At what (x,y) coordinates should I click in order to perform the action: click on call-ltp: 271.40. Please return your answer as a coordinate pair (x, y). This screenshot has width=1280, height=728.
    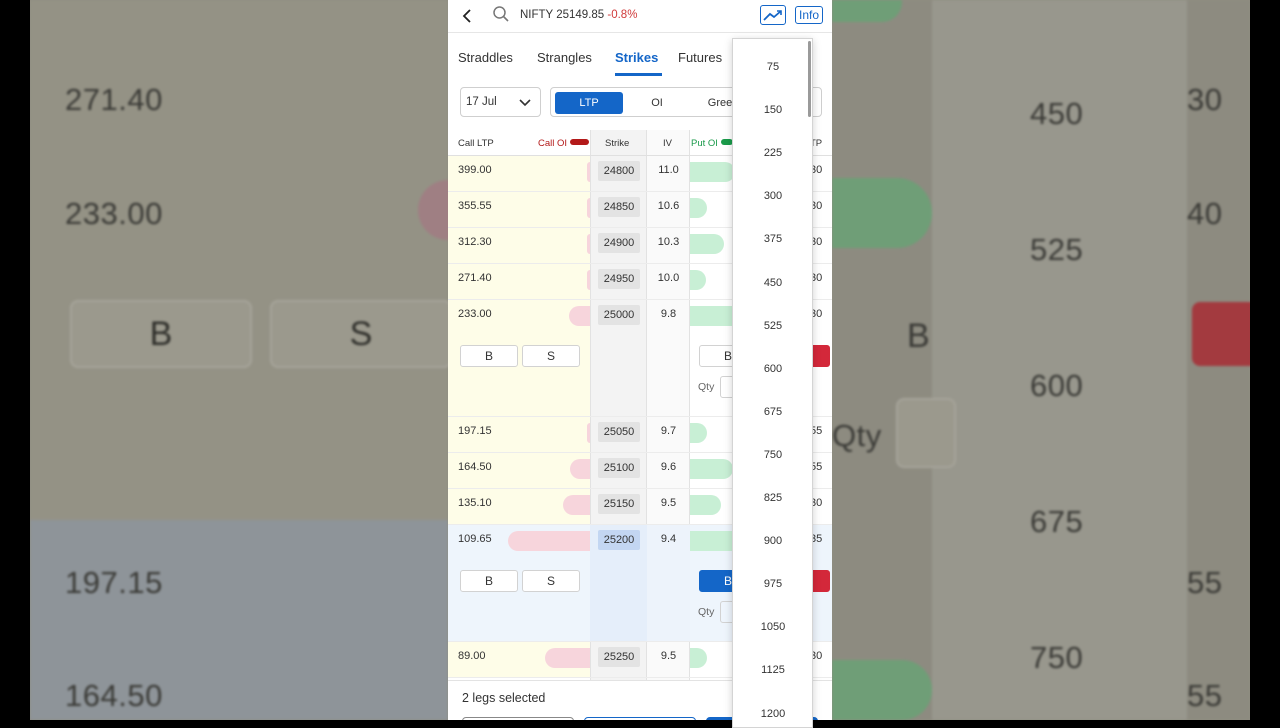
    Looking at the image, I should click on (475, 278).